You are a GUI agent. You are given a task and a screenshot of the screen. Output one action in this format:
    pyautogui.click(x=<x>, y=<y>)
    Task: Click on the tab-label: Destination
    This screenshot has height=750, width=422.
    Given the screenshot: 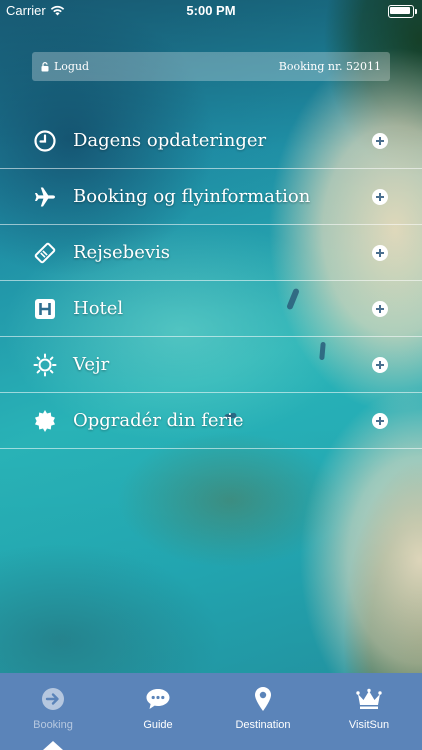 What is the action you would take?
    pyautogui.click(x=263, y=725)
    